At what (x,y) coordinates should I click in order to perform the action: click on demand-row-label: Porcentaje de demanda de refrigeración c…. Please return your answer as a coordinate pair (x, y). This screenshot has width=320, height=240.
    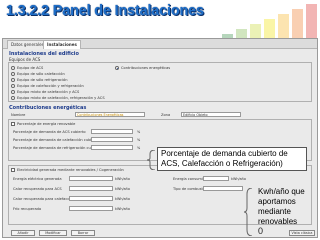
    Looking at the image, I should click on (57, 148).